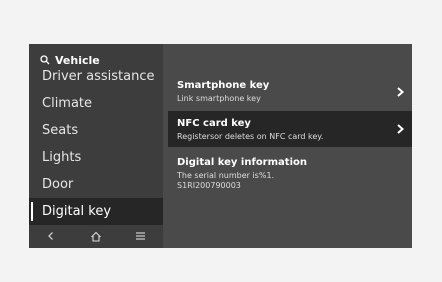 The image size is (442, 282). I want to click on card-subtitle: The serial number is%1. S1RI200790003, so click(226, 180).